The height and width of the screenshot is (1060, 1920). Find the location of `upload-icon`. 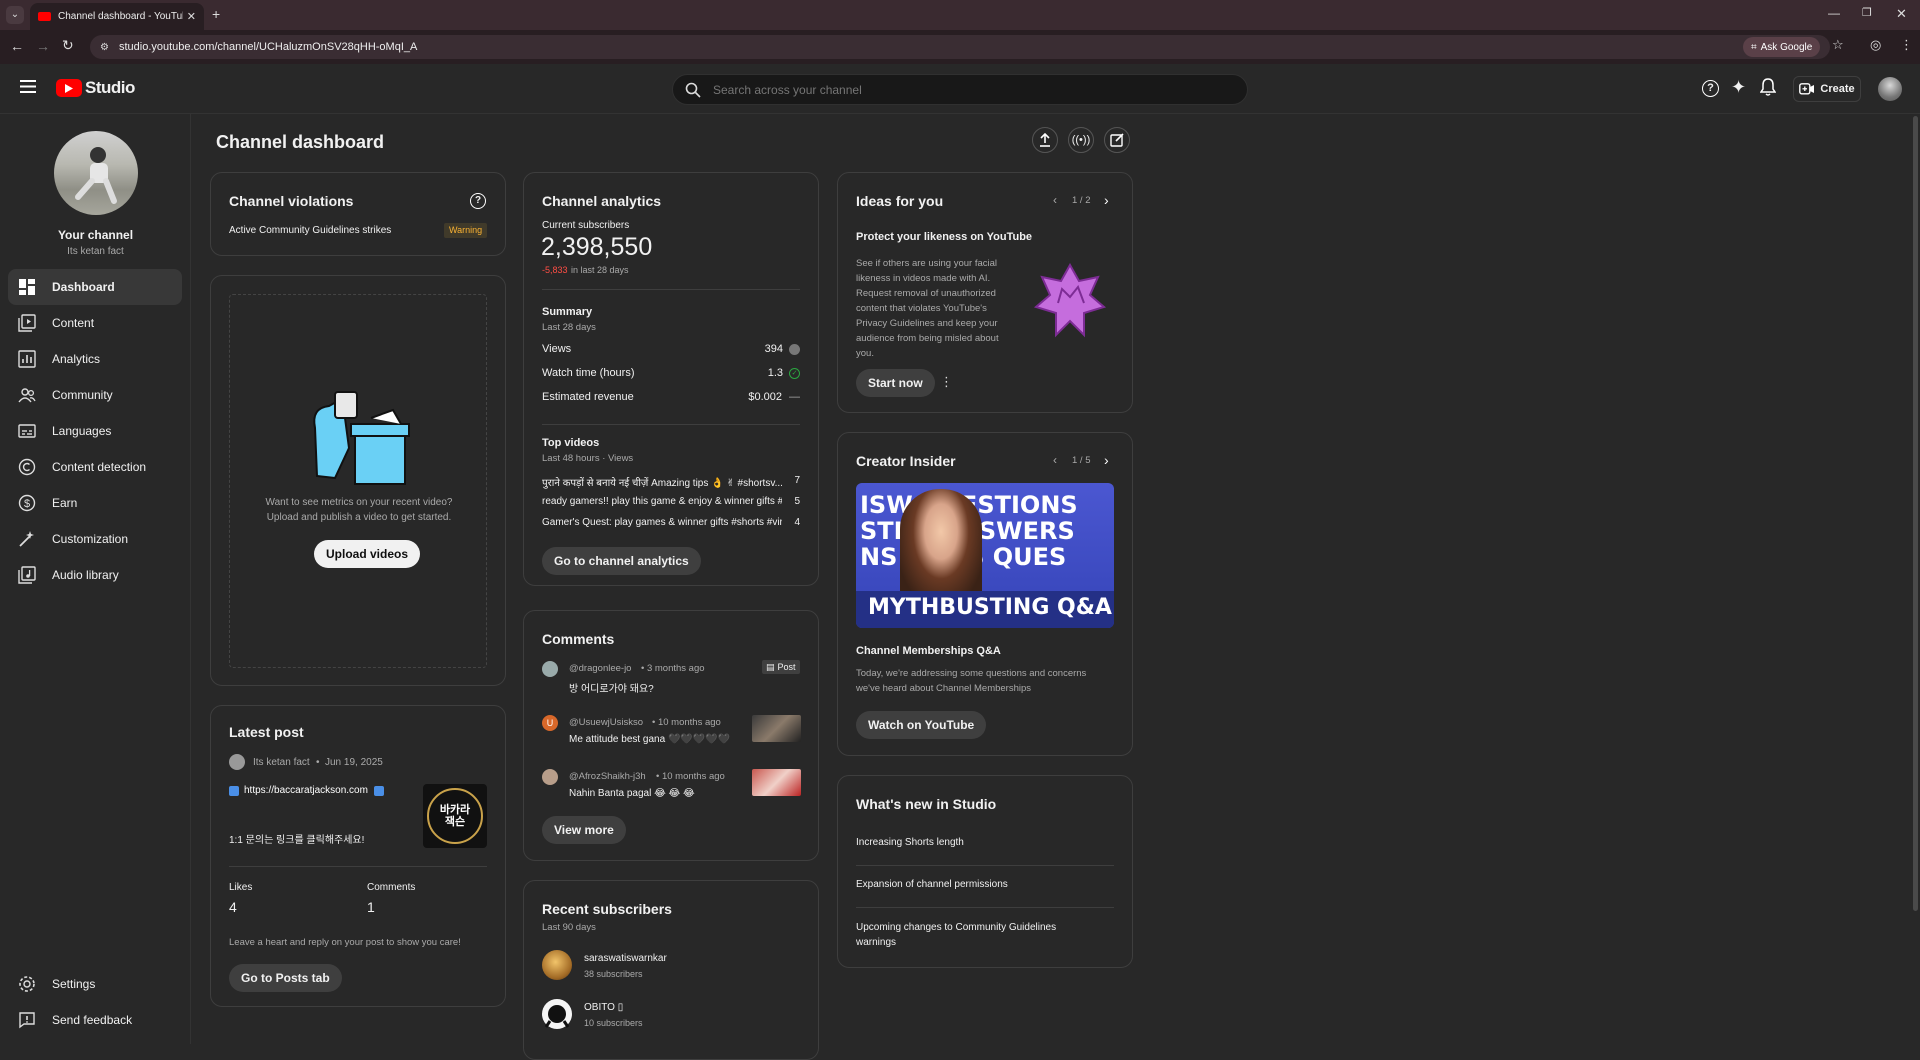

upload-icon is located at coordinates (1045, 140).